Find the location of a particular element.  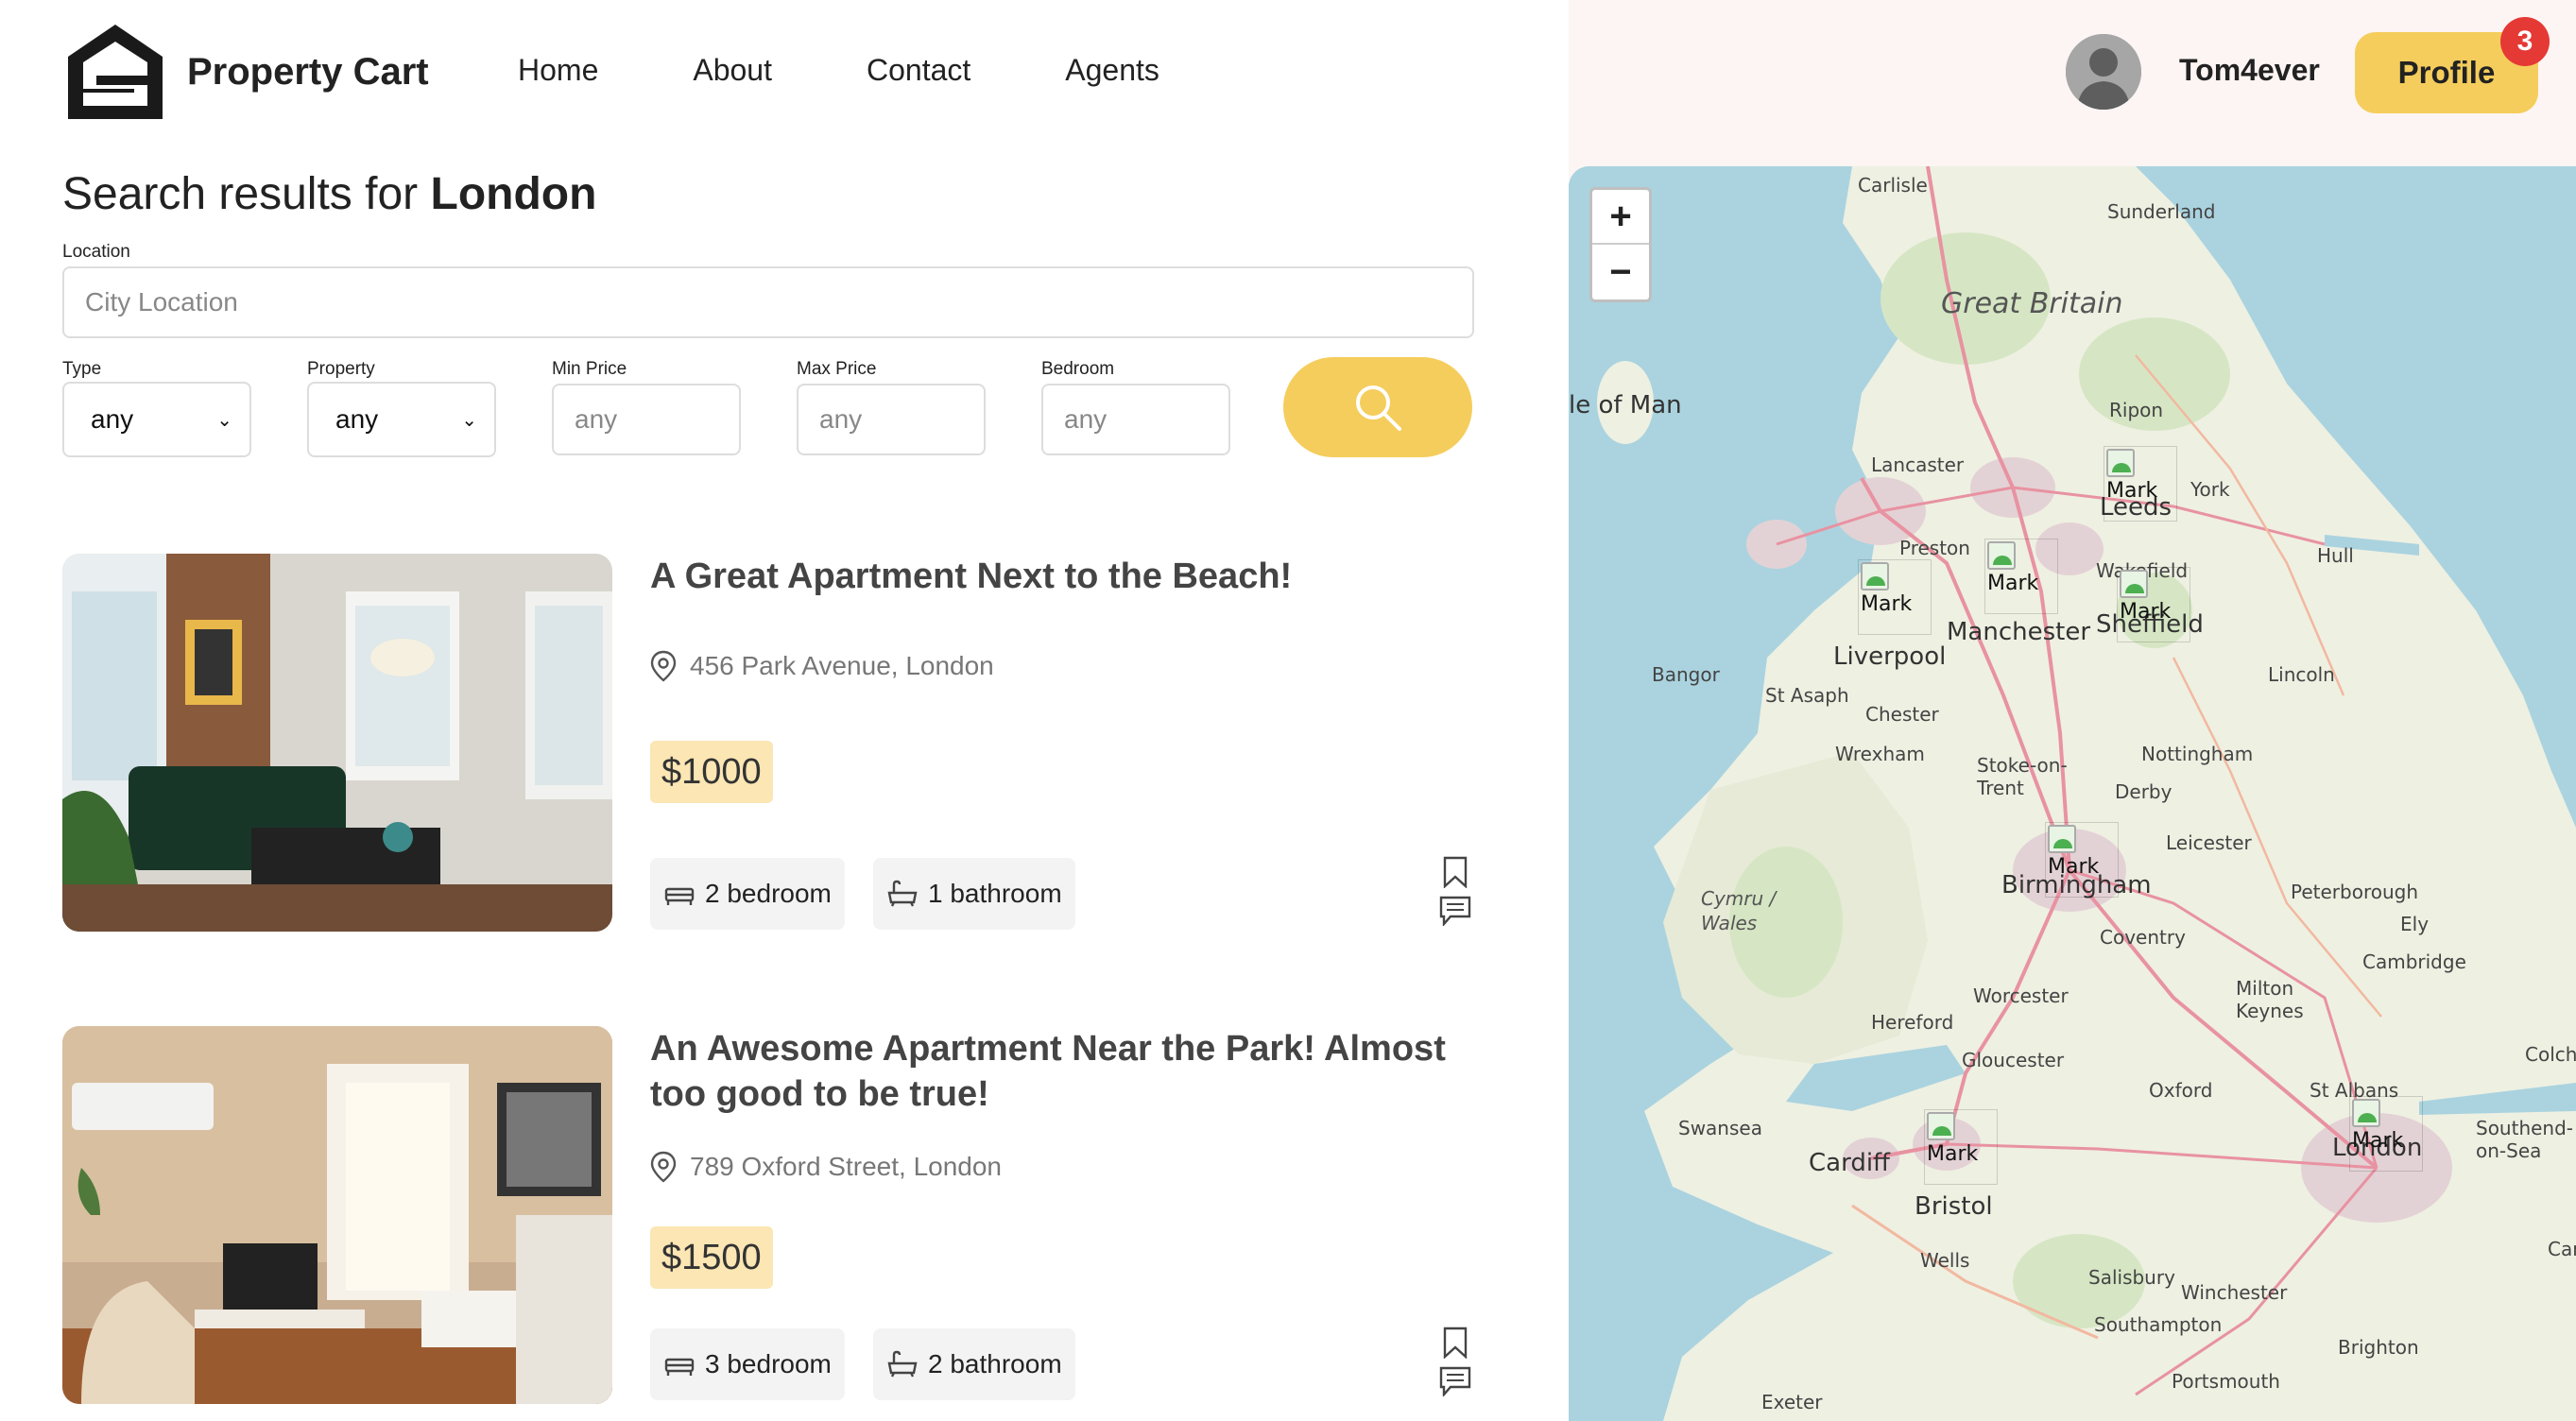

brand-name: Property Cart is located at coordinates (308, 72).